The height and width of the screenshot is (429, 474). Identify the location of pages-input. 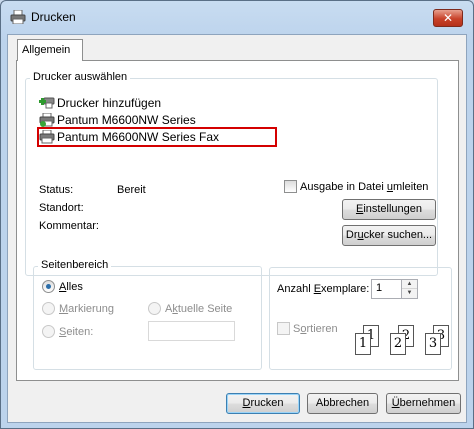
(191, 331).